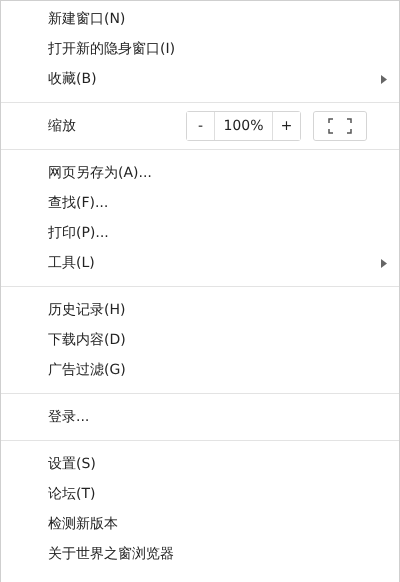 This screenshot has width=400, height=582. I want to click on menu-item: 论坛(T), so click(200, 494).